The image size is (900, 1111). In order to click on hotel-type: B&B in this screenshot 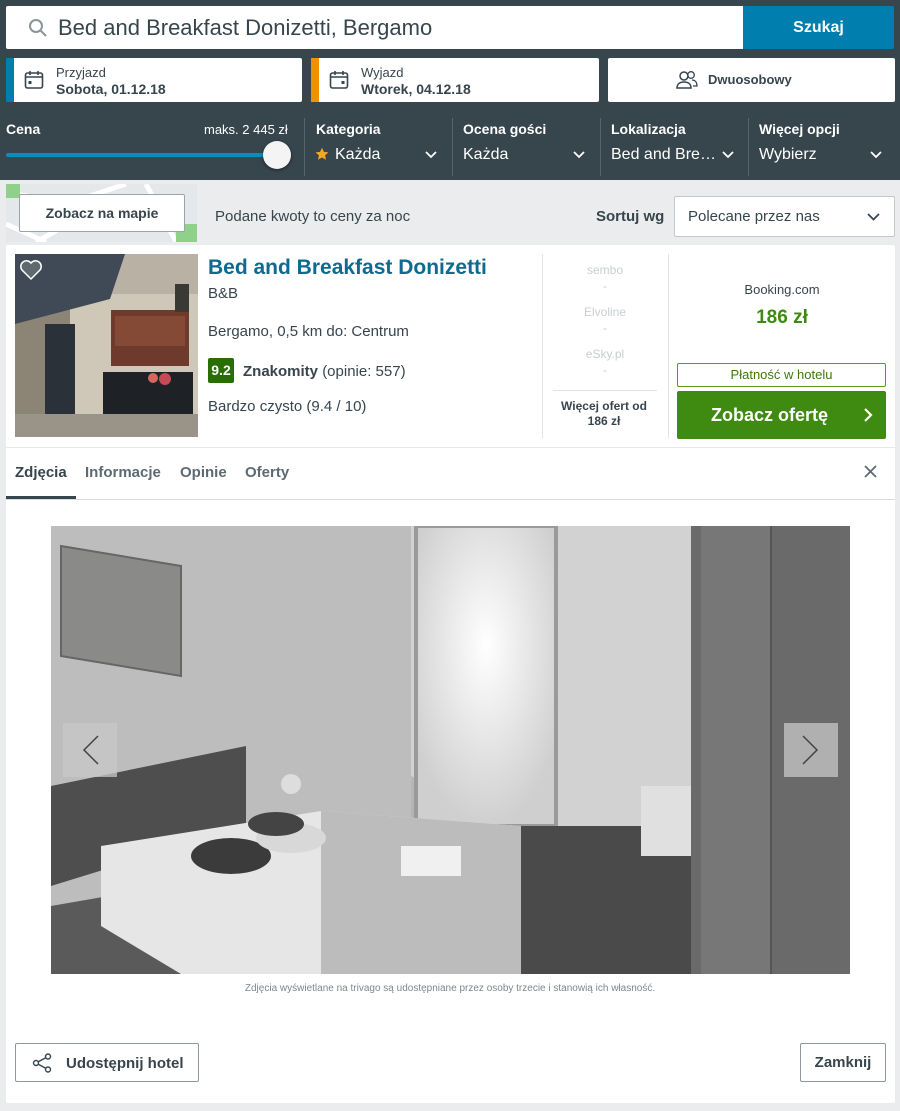, I will do `click(223, 293)`.